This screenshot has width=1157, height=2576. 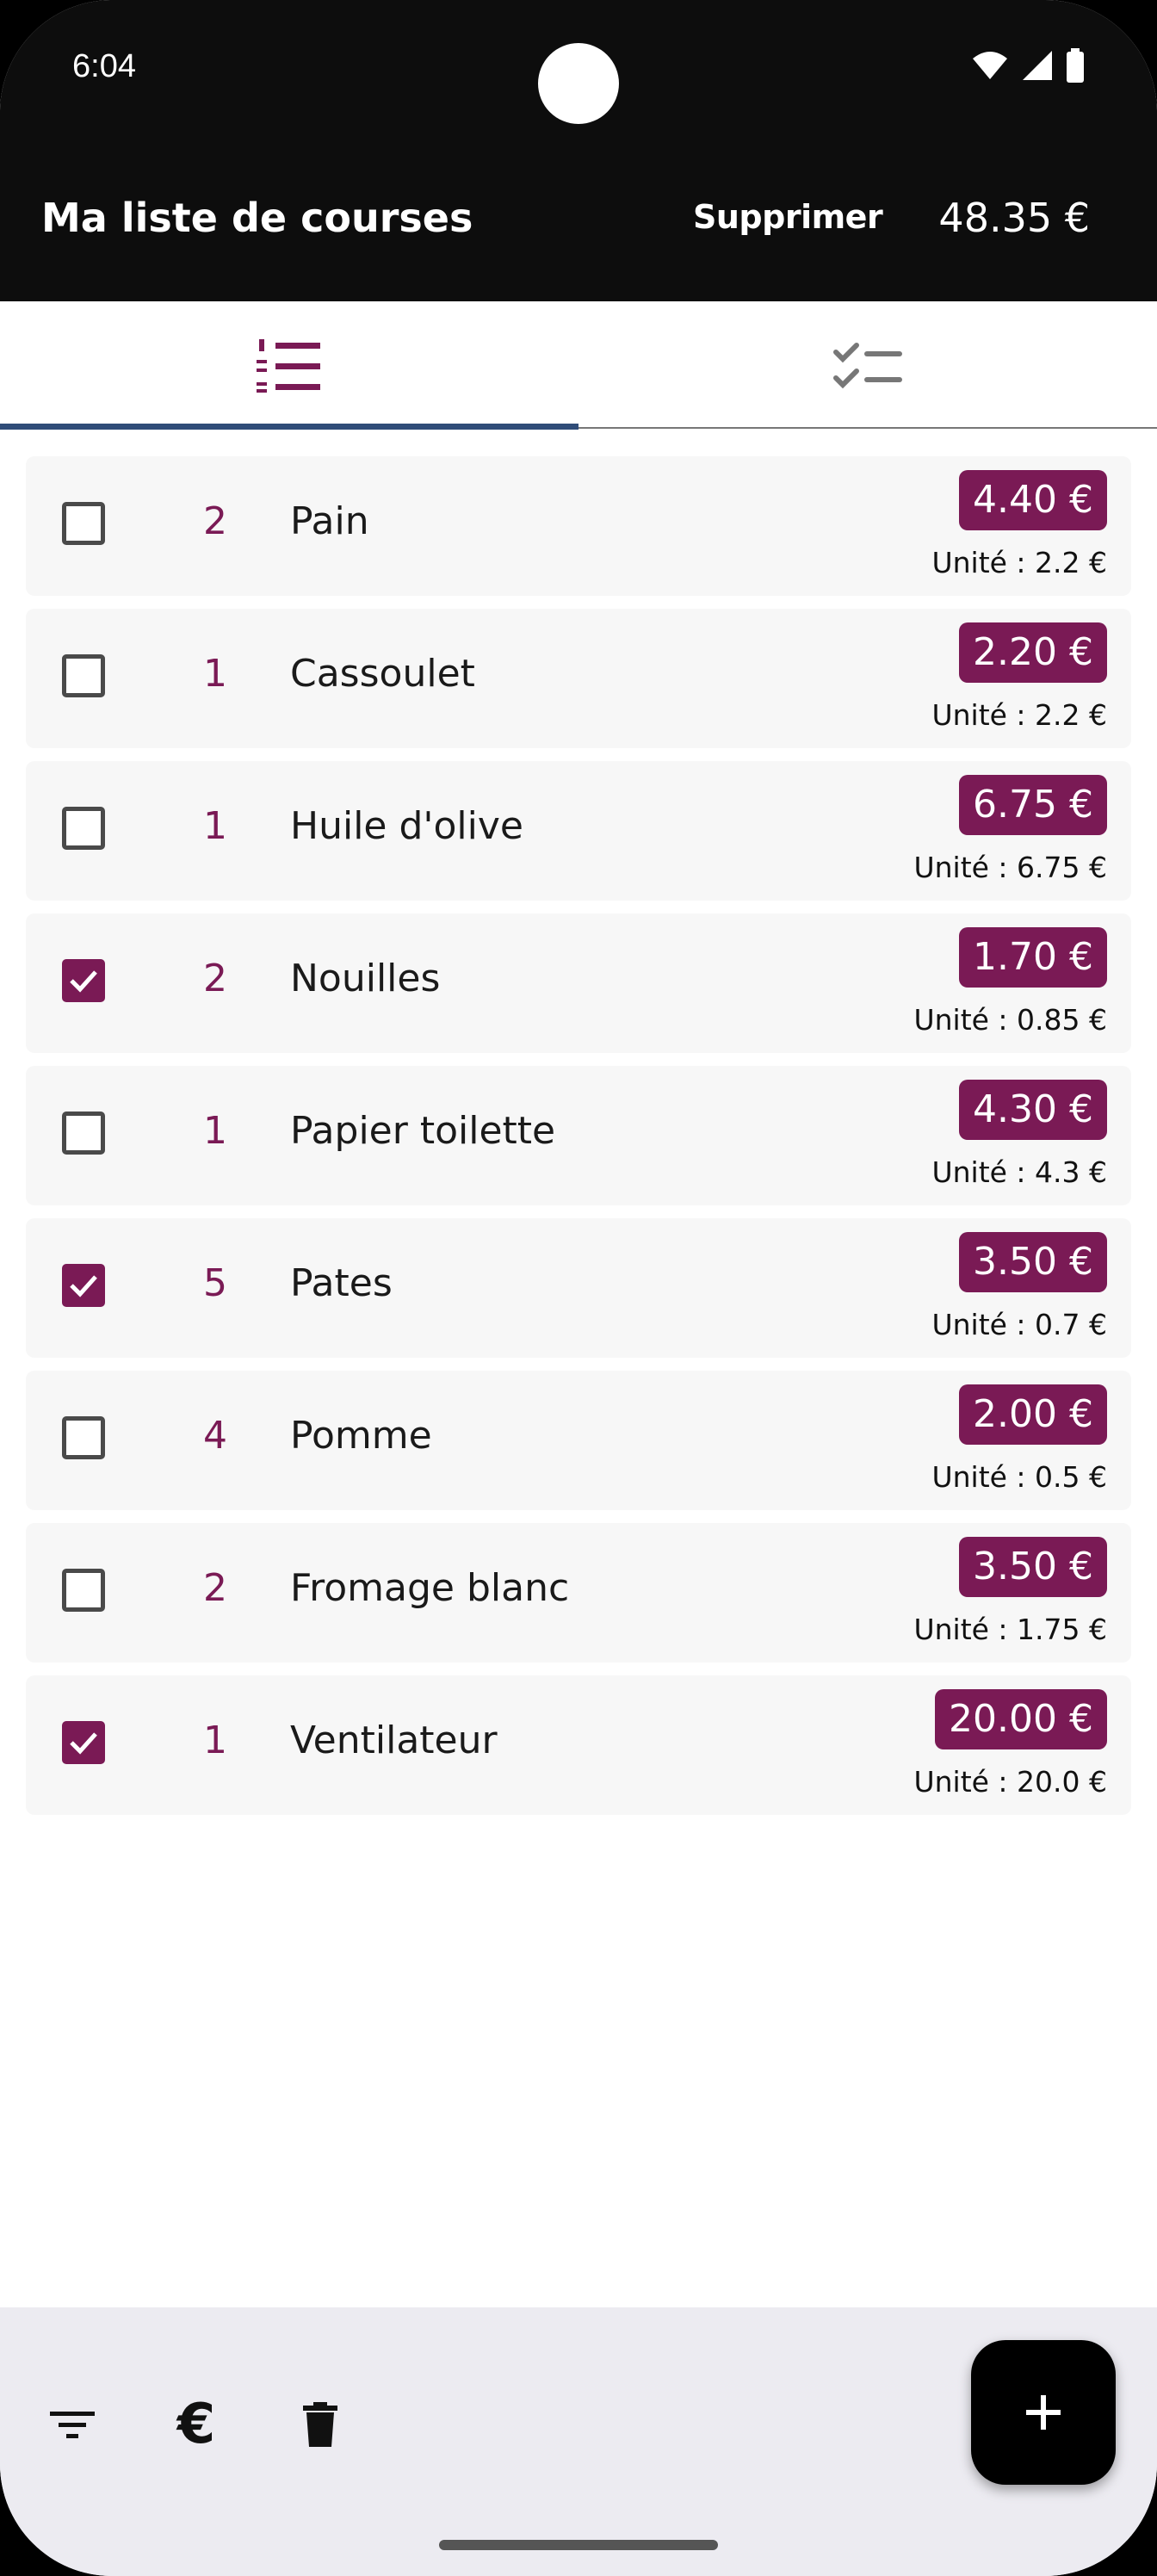 I want to click on tab-bar, so click(x=579, y=365).